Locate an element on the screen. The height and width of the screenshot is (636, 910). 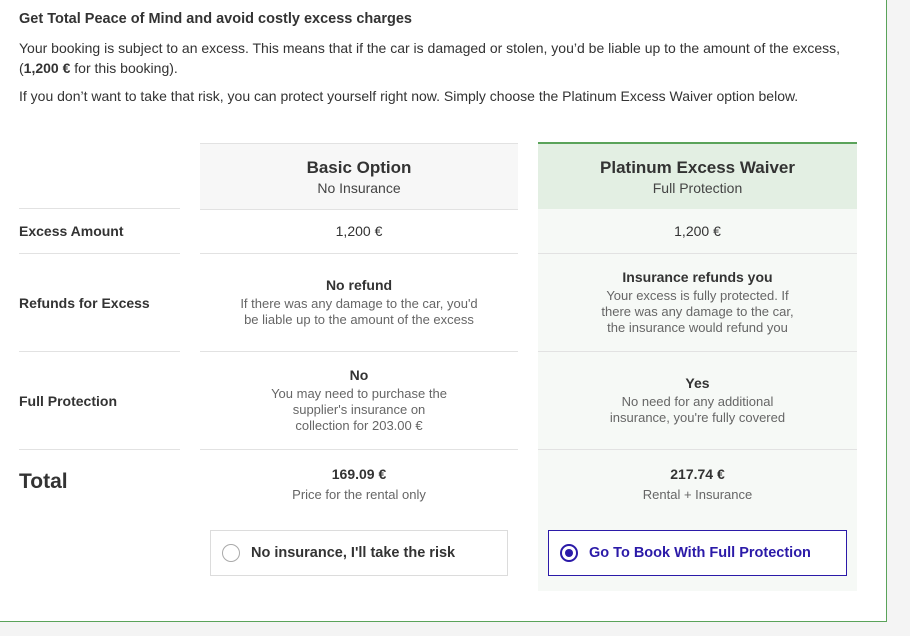
full-protection-option-button: Go To Book With Full Protection is located at coordinates (697, 553).